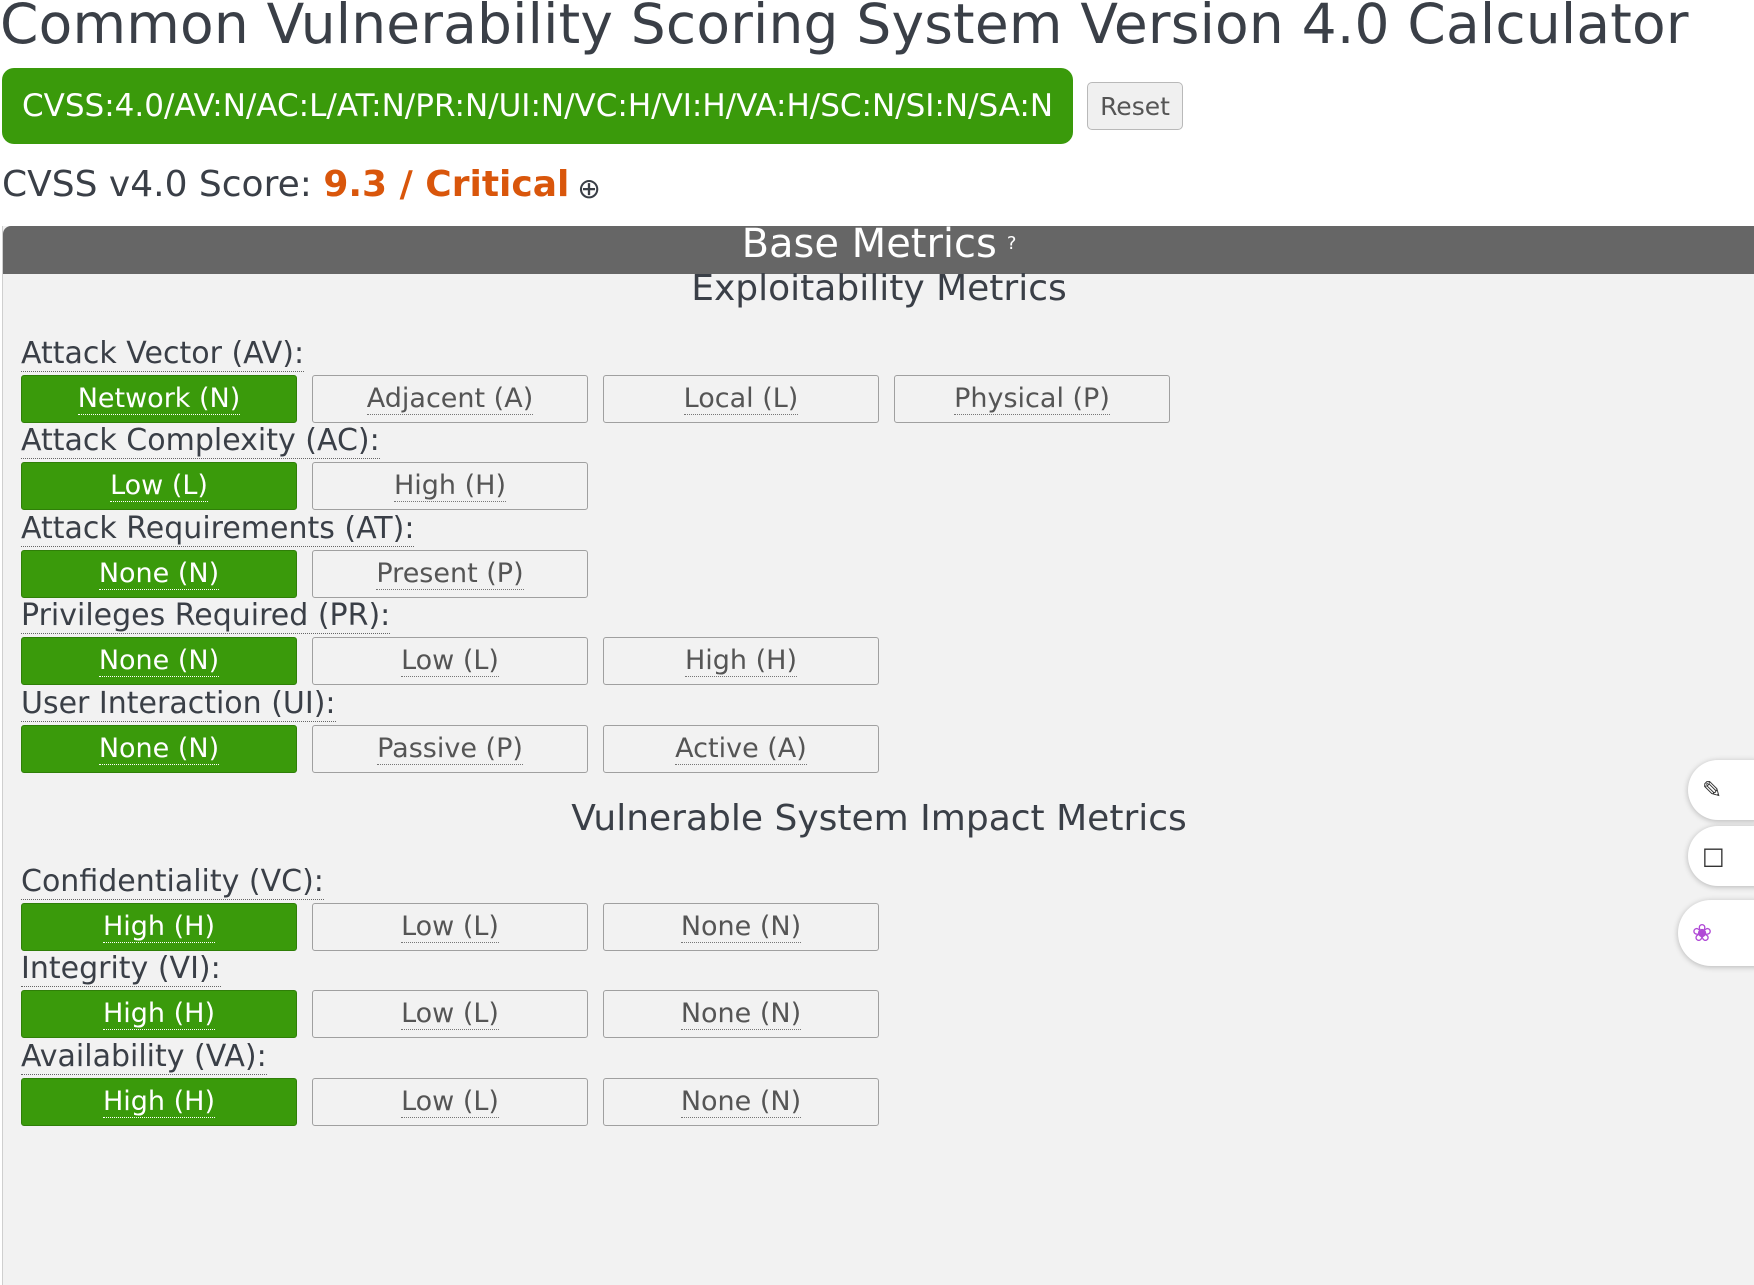 The width and height of the screenshot is (1754, 1285). I want to click on metric-option-button: Local (L), so click(741, 399).